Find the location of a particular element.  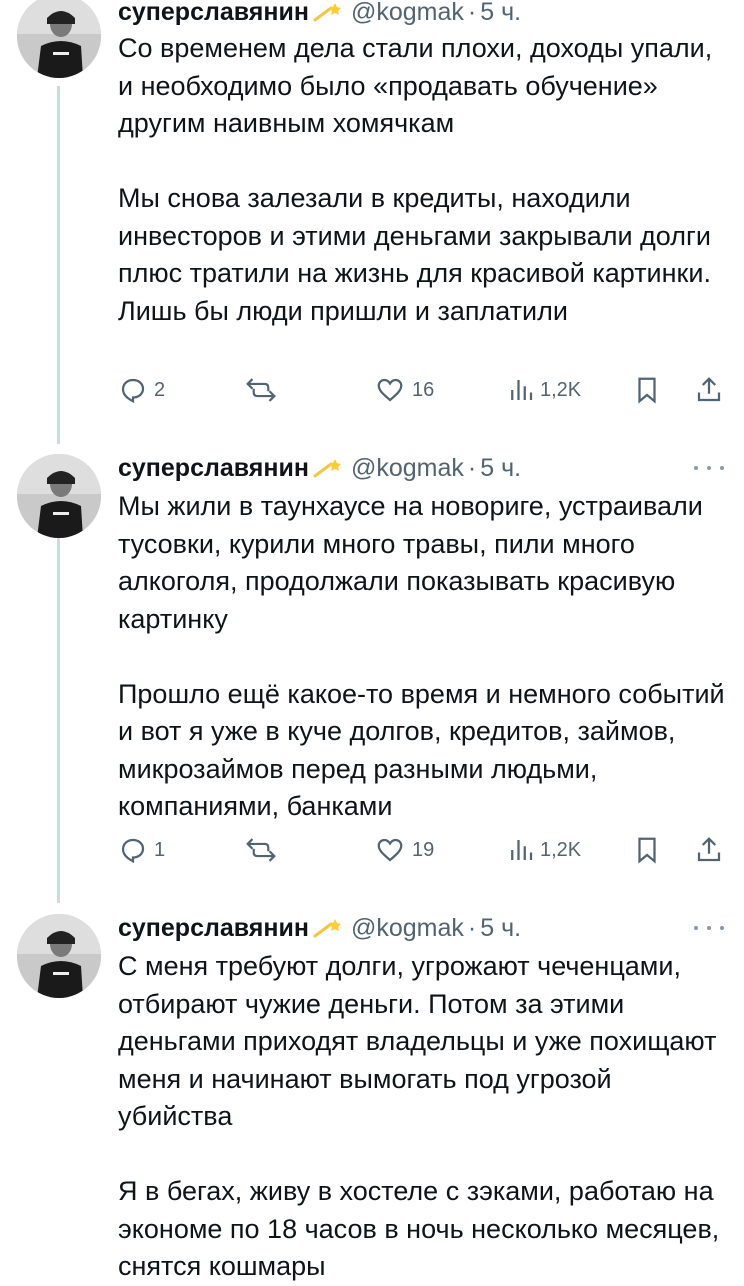

reply-button: 2 is located at coordinates (141, 390).